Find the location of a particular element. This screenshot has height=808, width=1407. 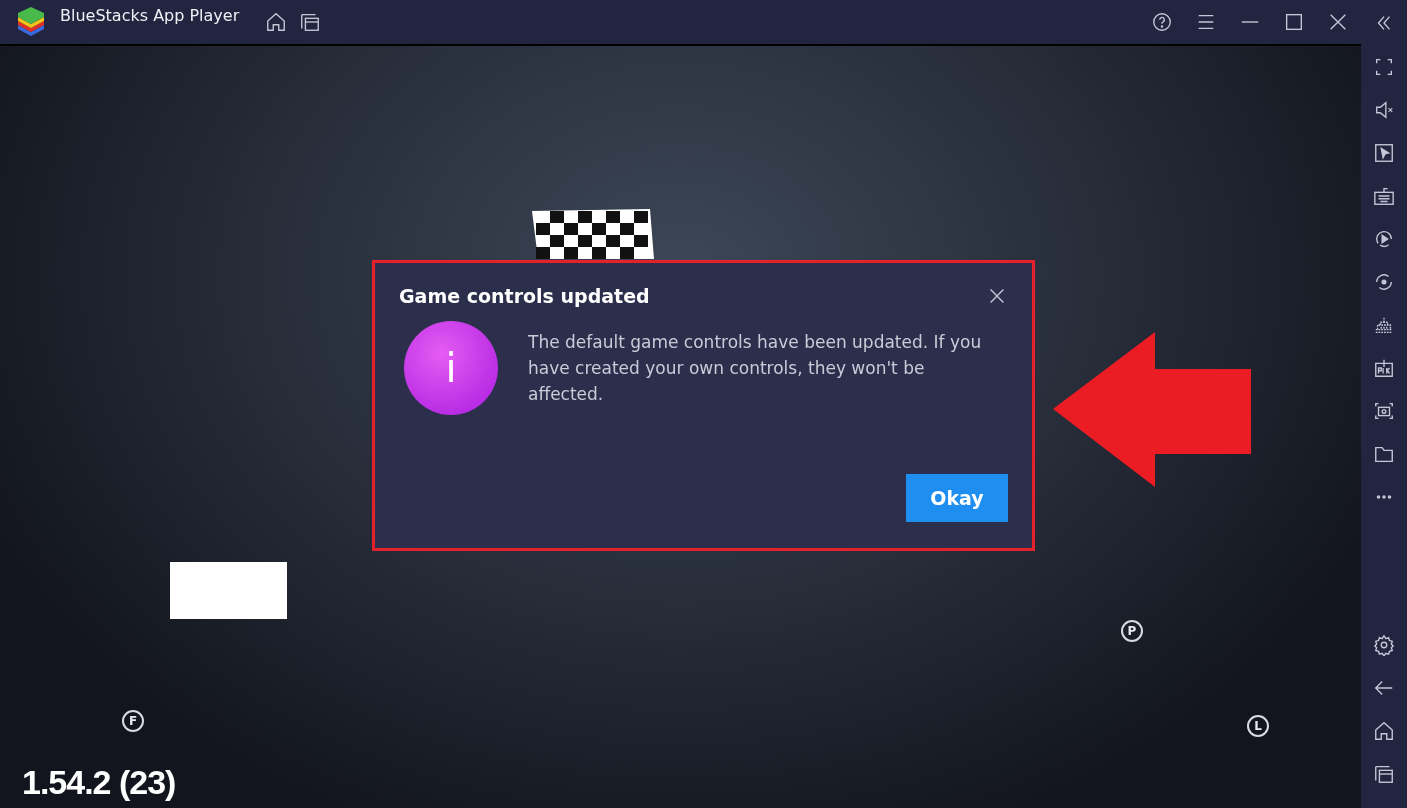

dialog-title: Game controls updated is located at coordinates (524, 296).